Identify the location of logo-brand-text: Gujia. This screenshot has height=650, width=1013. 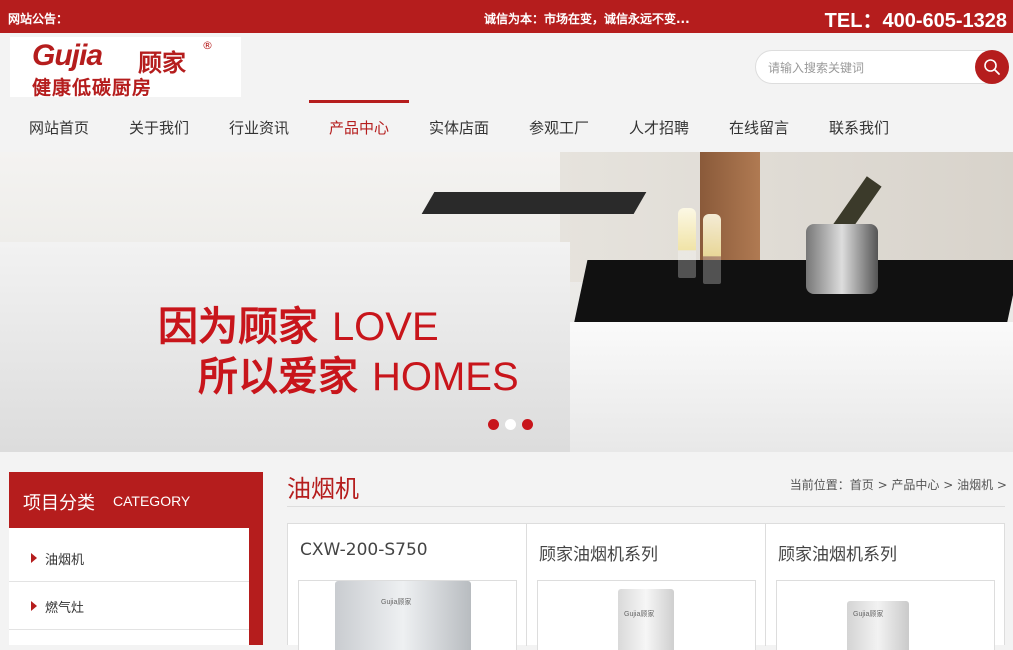
(67, 55).